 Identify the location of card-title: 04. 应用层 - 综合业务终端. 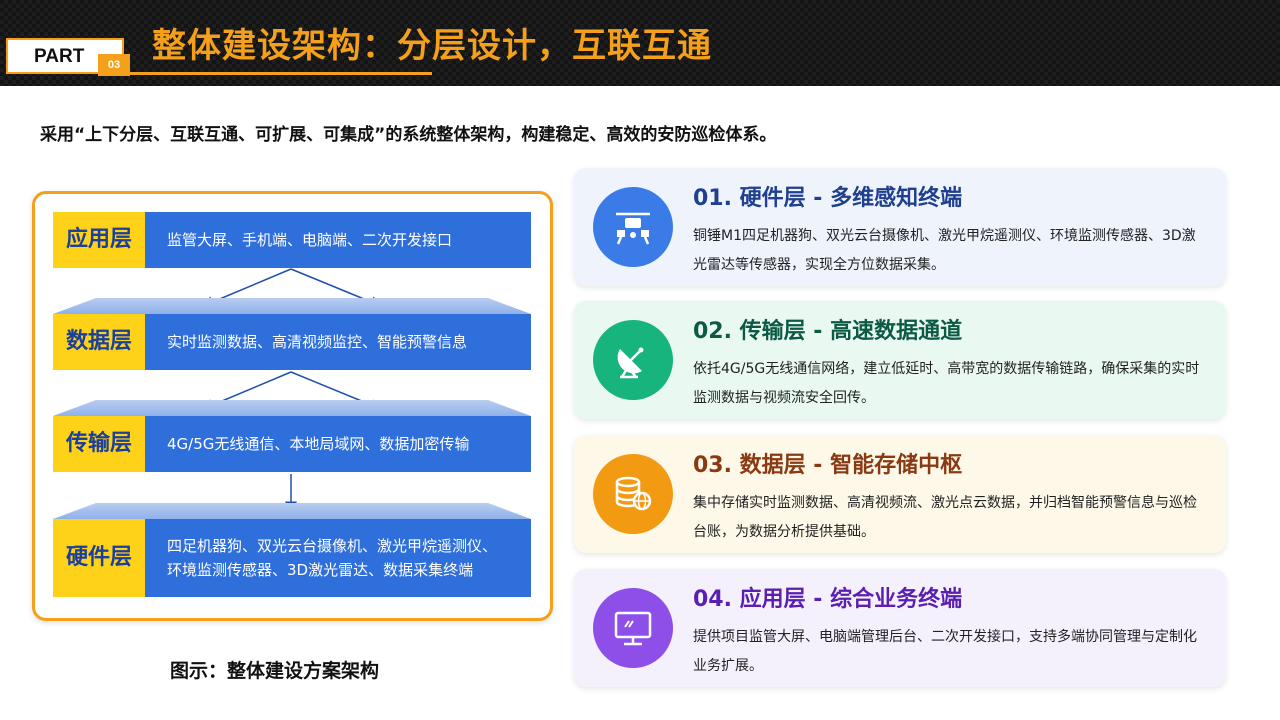
(828, 599).